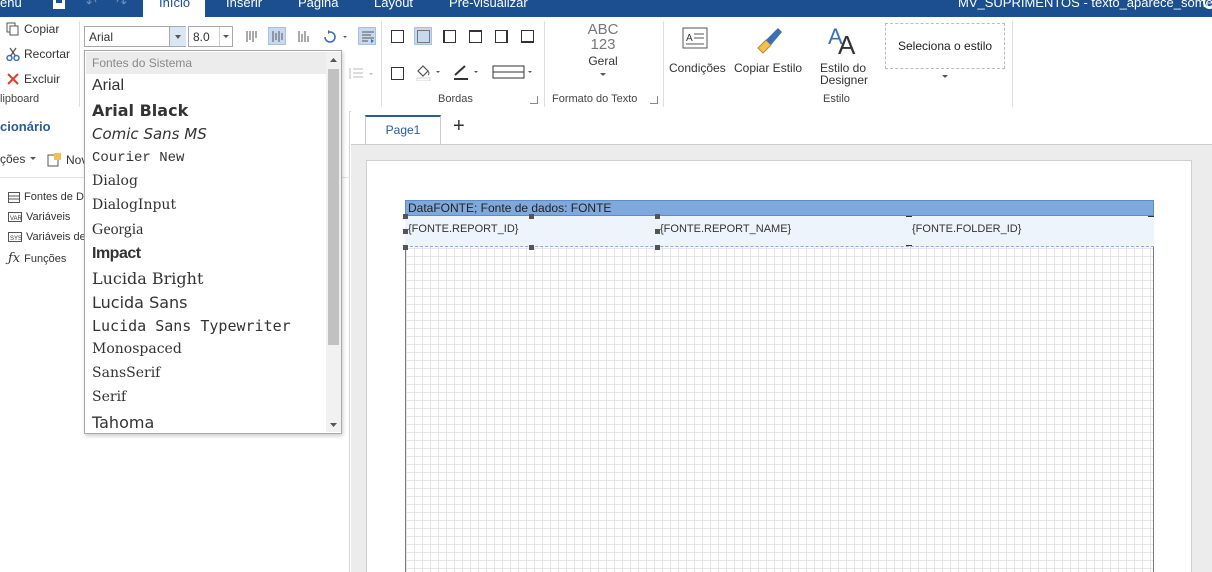  I want to click on border-top-icon, so click(475, 36).